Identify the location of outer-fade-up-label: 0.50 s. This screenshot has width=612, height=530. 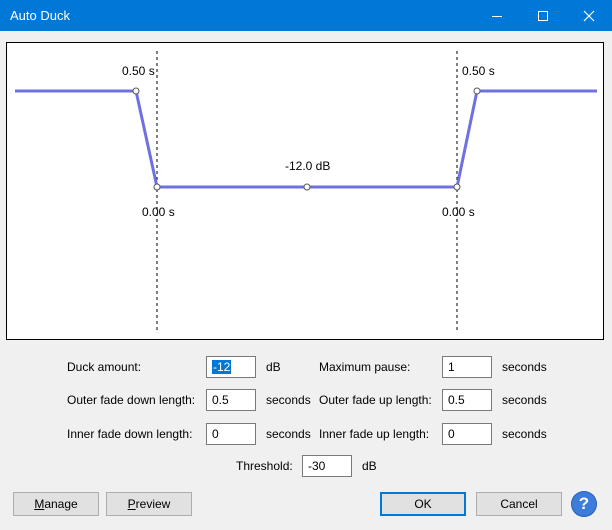
(478, 71).